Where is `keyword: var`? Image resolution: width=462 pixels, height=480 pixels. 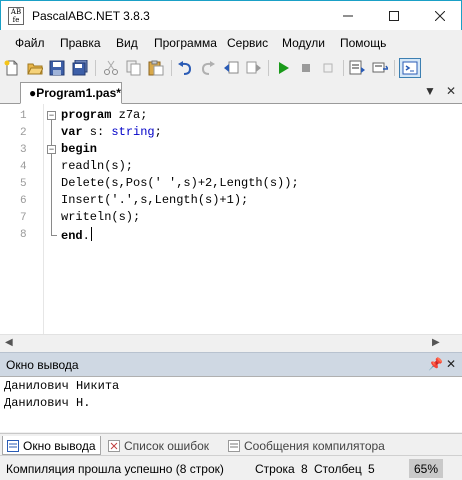
keyword: var is located at coordinates (72, 132).